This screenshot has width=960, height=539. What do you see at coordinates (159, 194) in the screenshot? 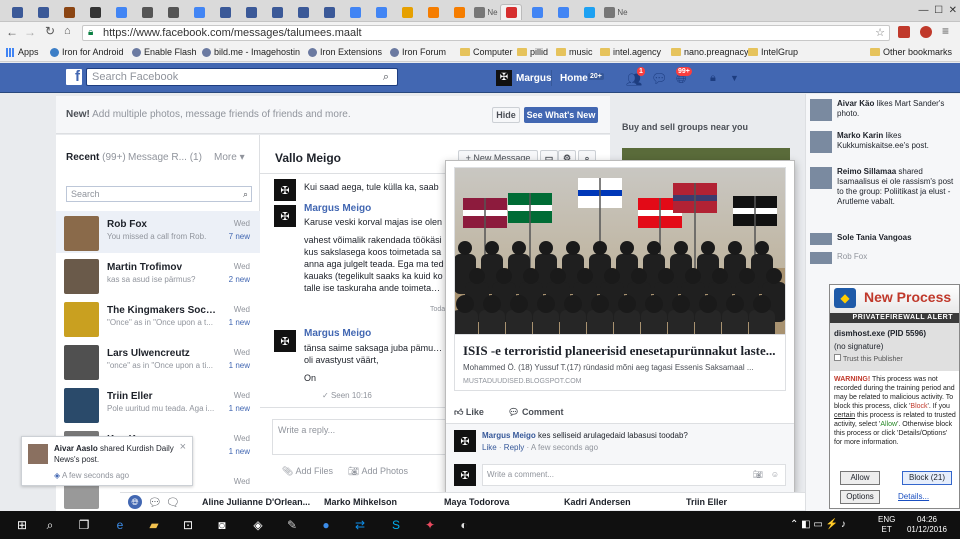
I see `conversation-search-input: Search ⌕` at bounding box center [159, 194].